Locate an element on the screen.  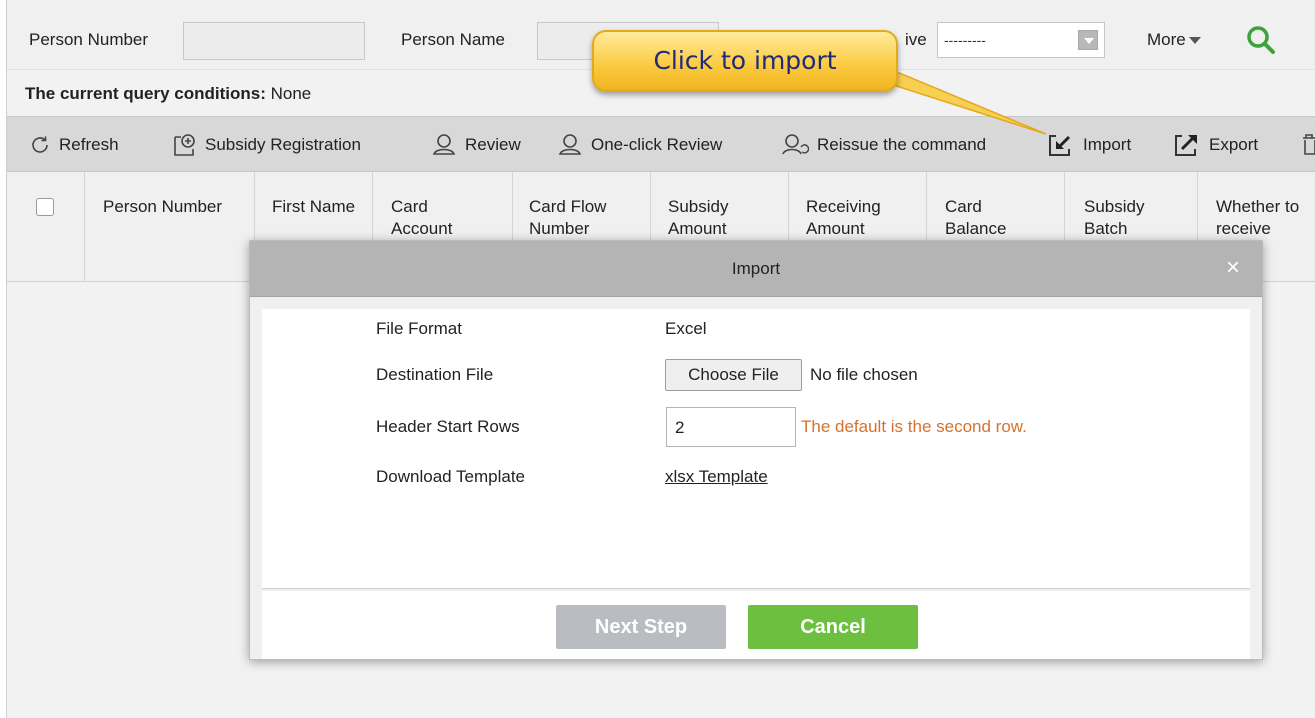
review-icon is located at coordinates (444, 144).